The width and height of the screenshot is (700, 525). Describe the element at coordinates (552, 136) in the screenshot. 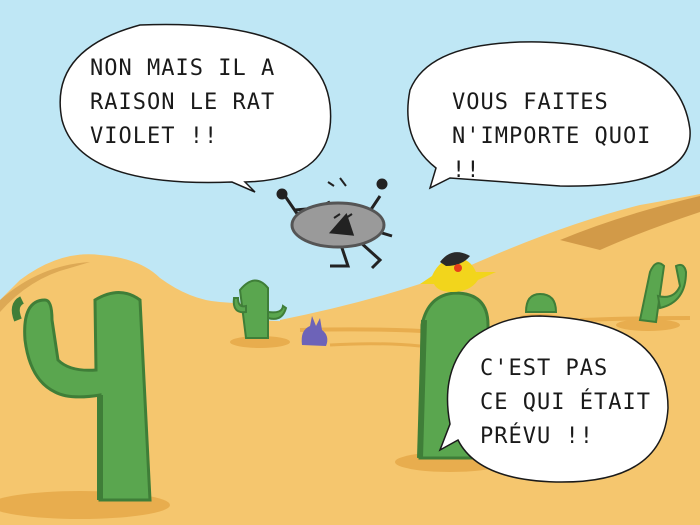

I see `bubble-text-right: VOUS FAITES N'IMPORTE QUOI !!` at that location.